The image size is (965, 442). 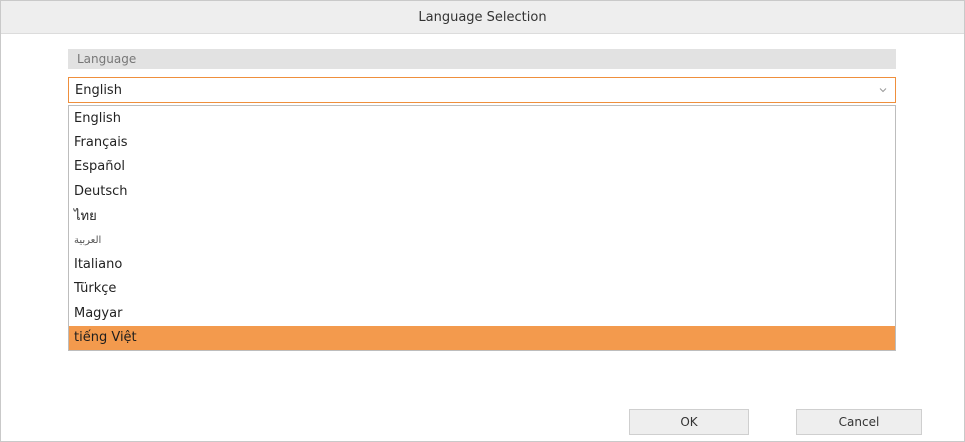 What do you see at coordinates (88, 240) in the screenshot?
I see `option-label: العربية` at bounding box center [88, 240].